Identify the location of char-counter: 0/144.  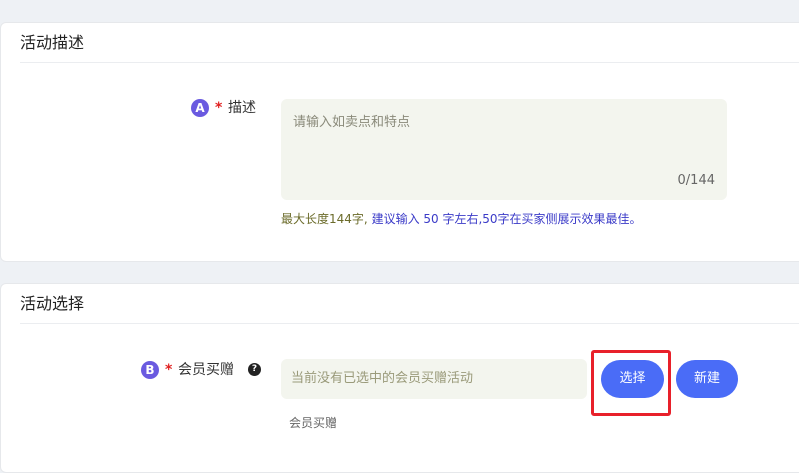
(696, 180).